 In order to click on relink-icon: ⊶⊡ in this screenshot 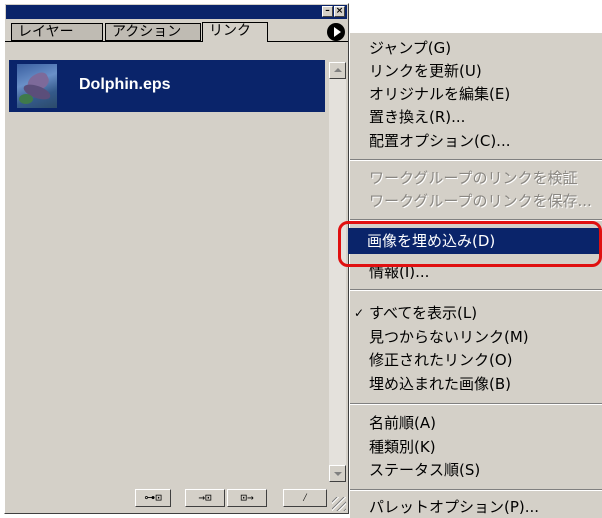, I will do `click(153, 497)`.